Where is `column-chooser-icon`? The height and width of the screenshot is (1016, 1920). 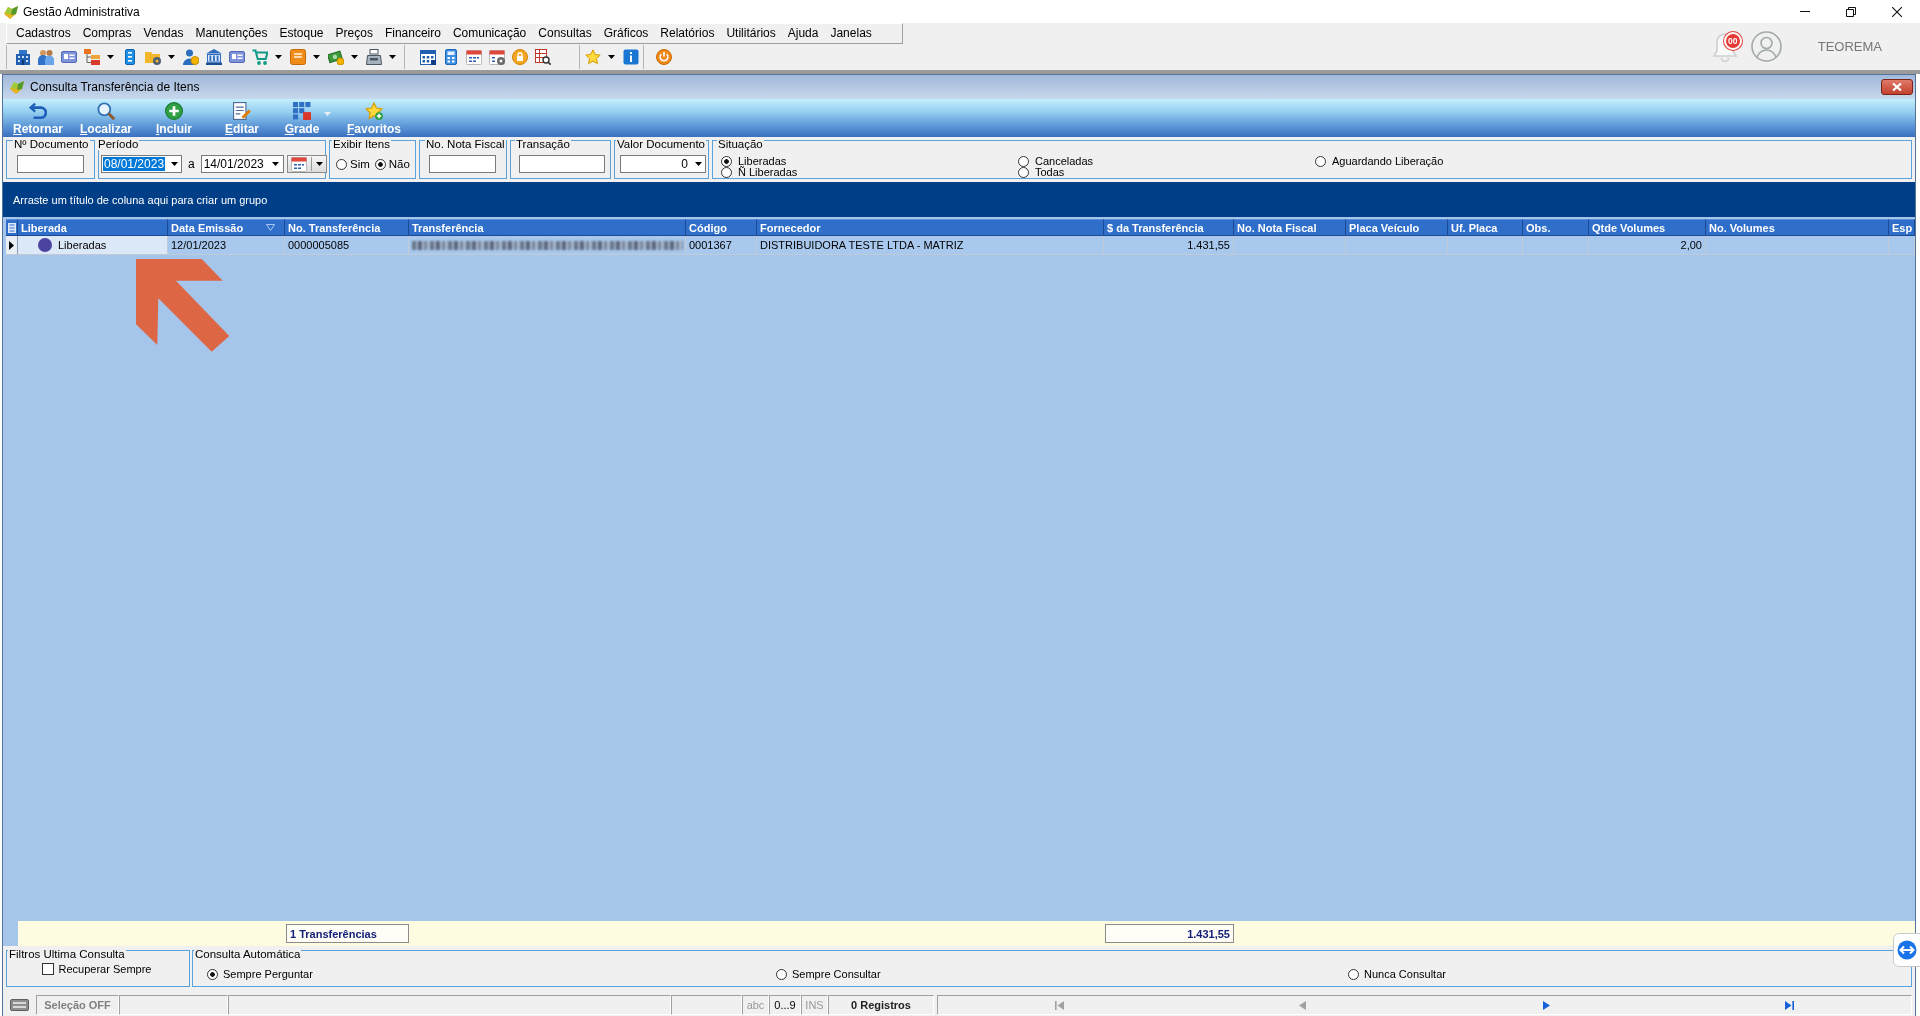
column-chooser-icon is located at coordinates (11, 227).